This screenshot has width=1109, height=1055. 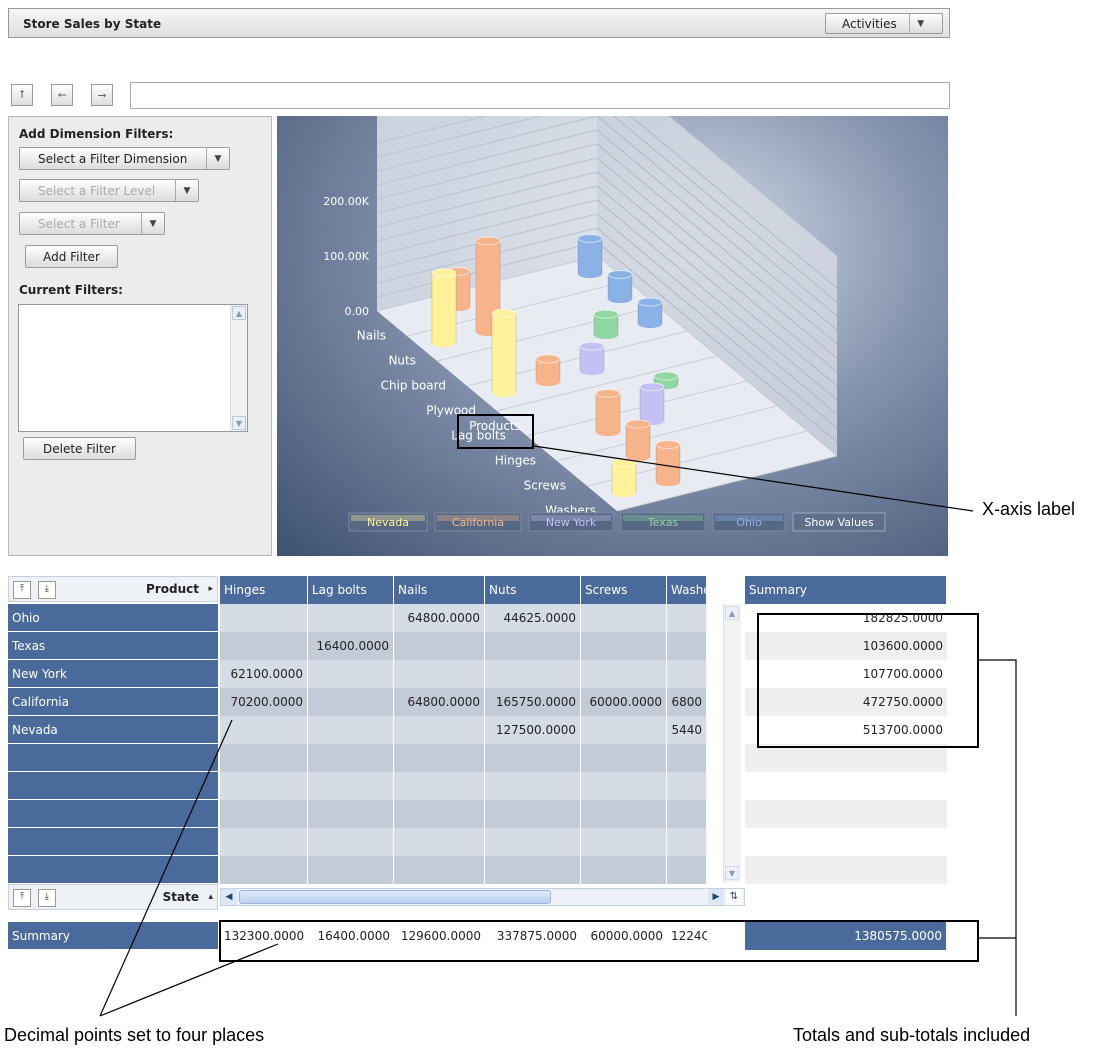 I want to click on decimal-callout-line, so click(x=166, y=868).